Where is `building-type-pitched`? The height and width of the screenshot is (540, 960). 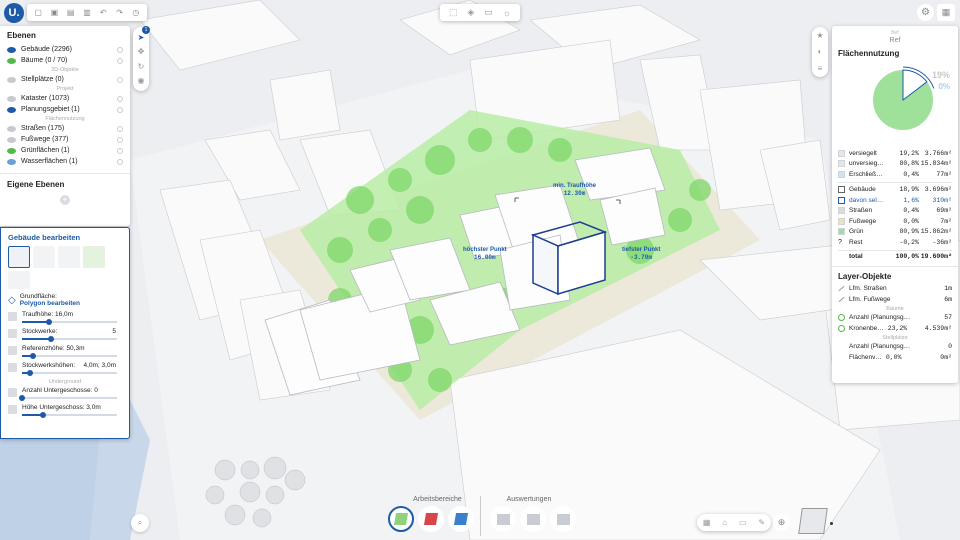 building-type-pitched is located at coordinates (44, 257).